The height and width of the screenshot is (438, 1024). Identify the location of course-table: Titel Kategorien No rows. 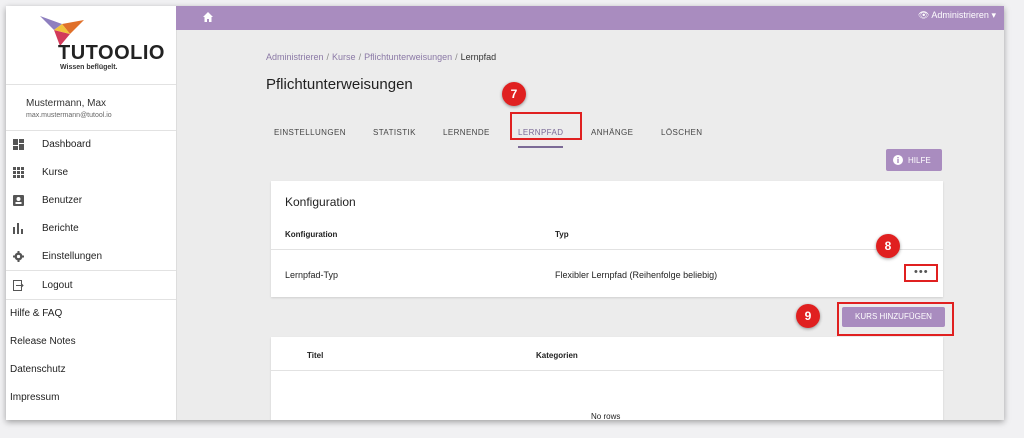
(607, 378).